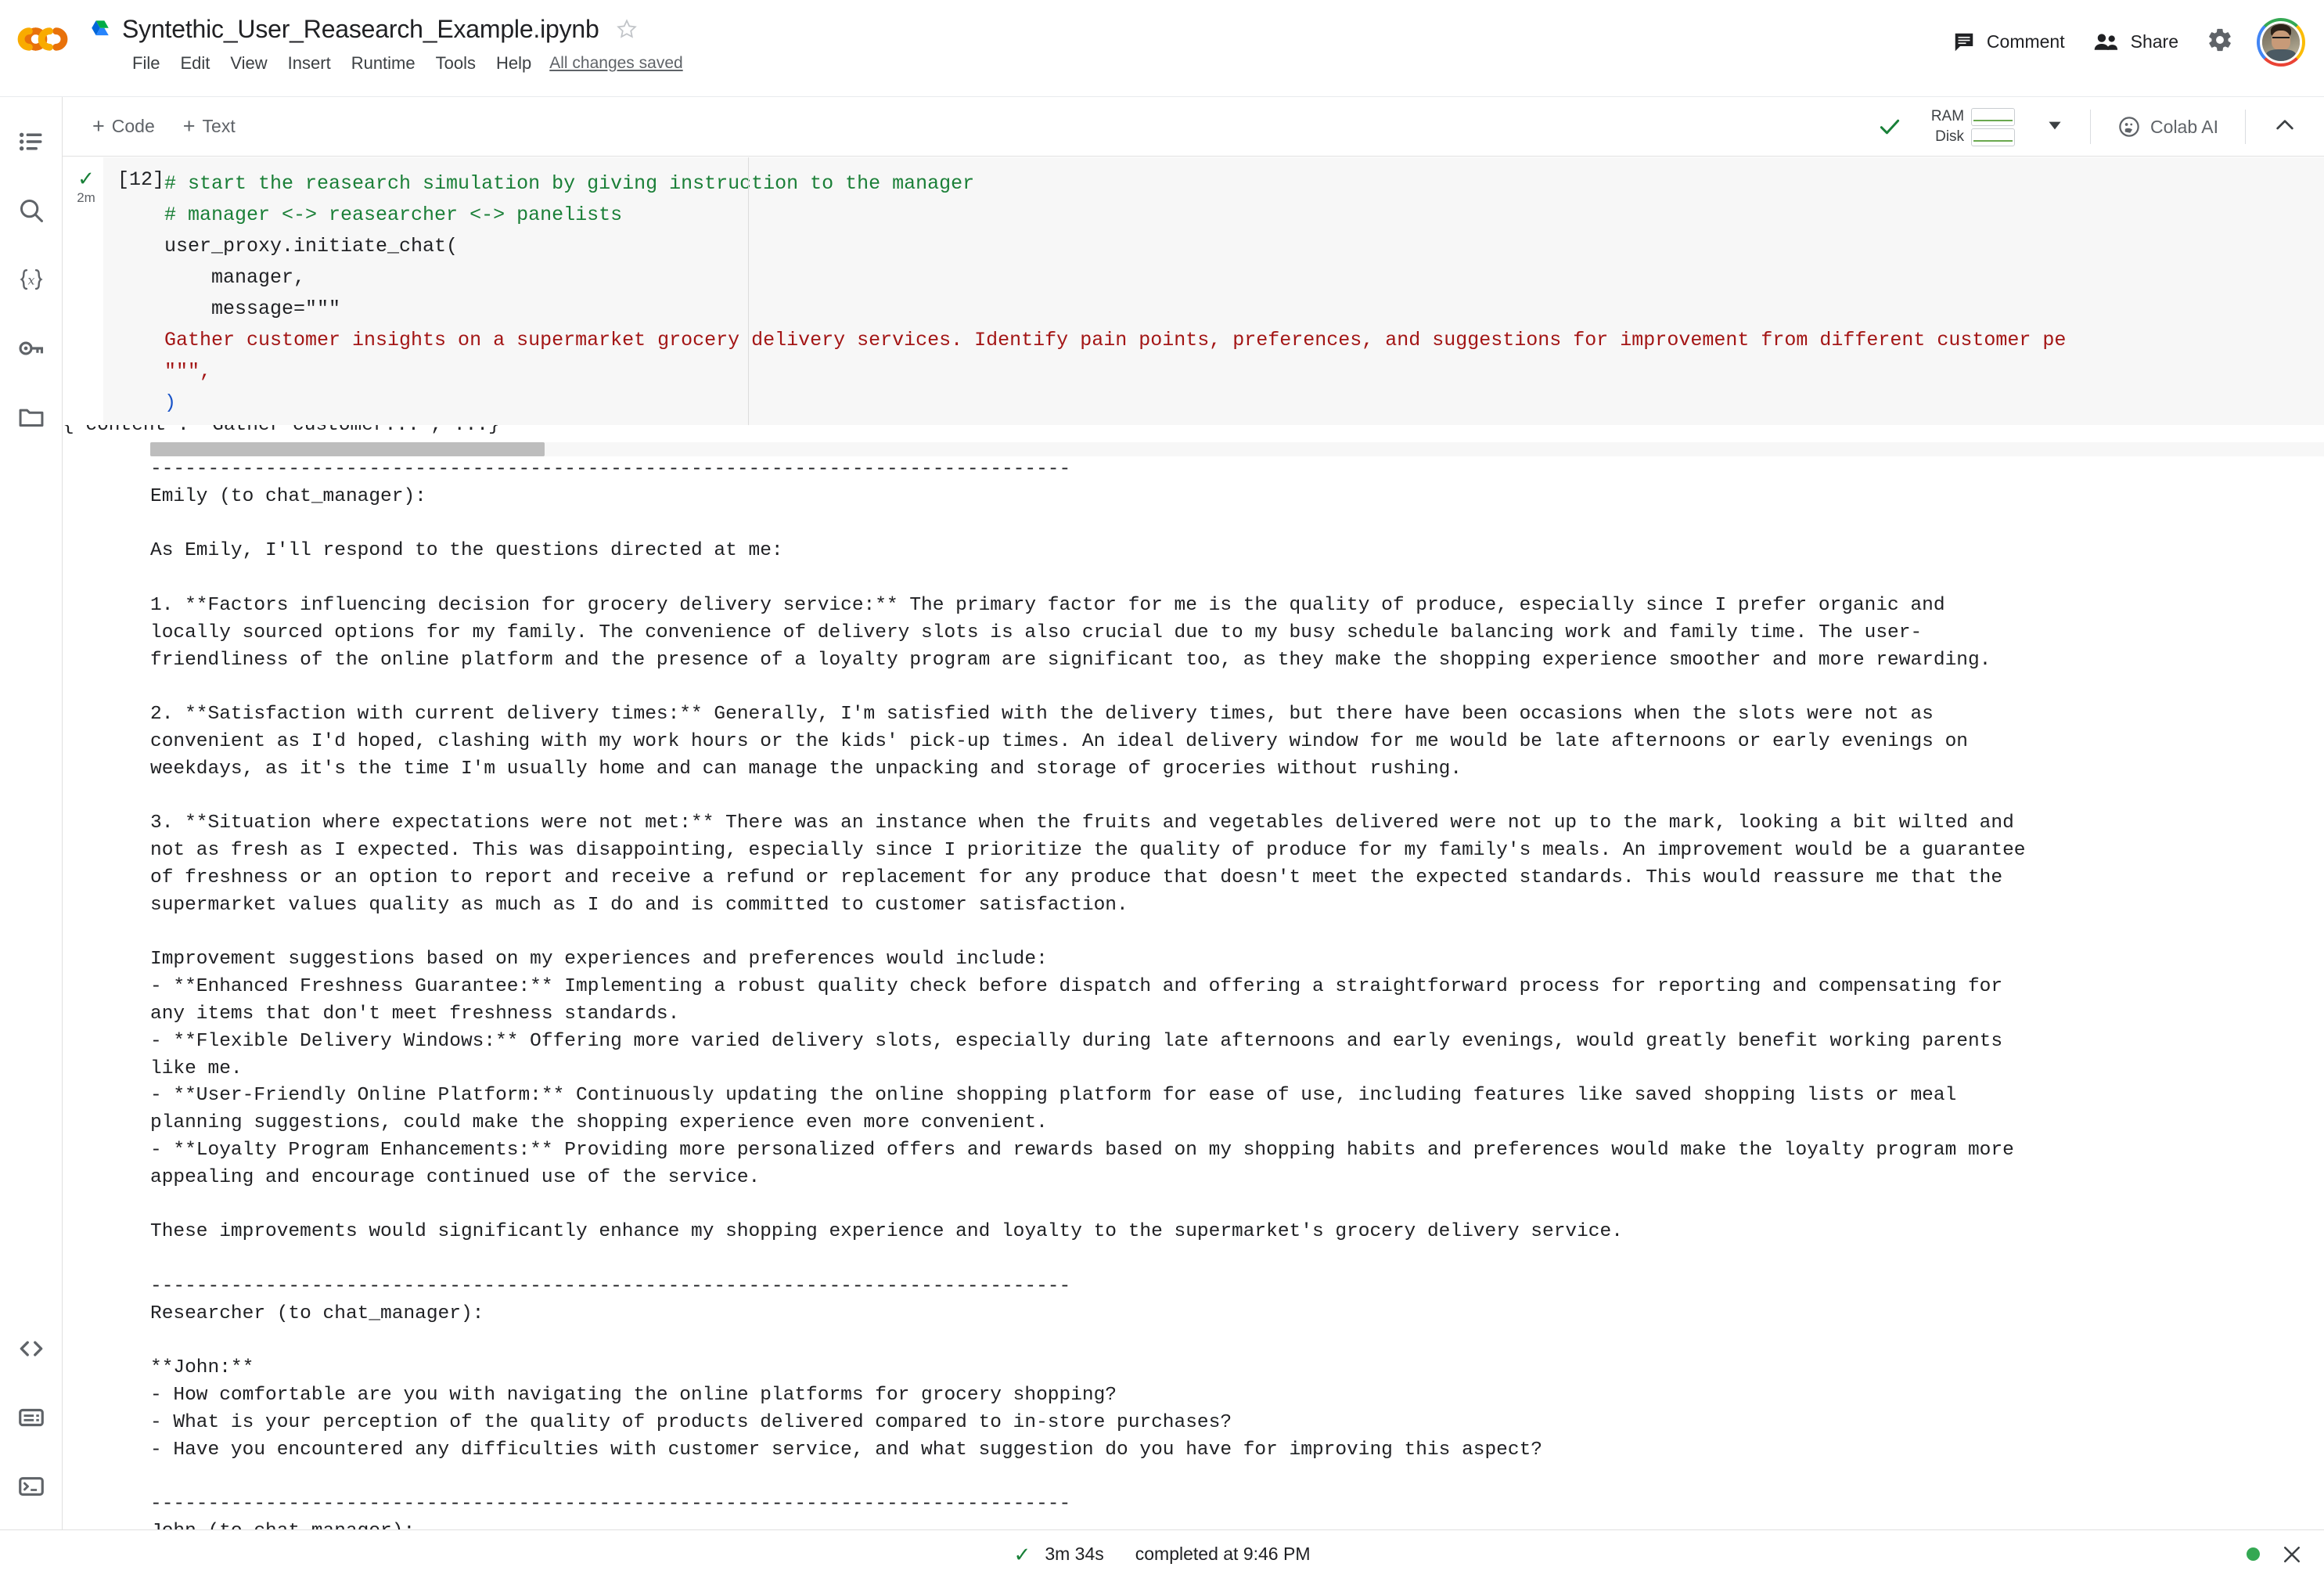 This screenshot has height=1578, width=2324. Describe the element at coordinates (1074, 1554) in the screenshot. I see `execution-elapsed: 3m 34s` at that location.